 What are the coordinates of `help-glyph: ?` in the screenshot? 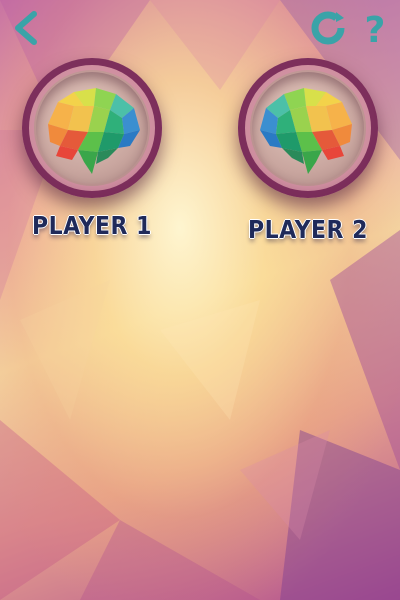 It's located at (375, 29).